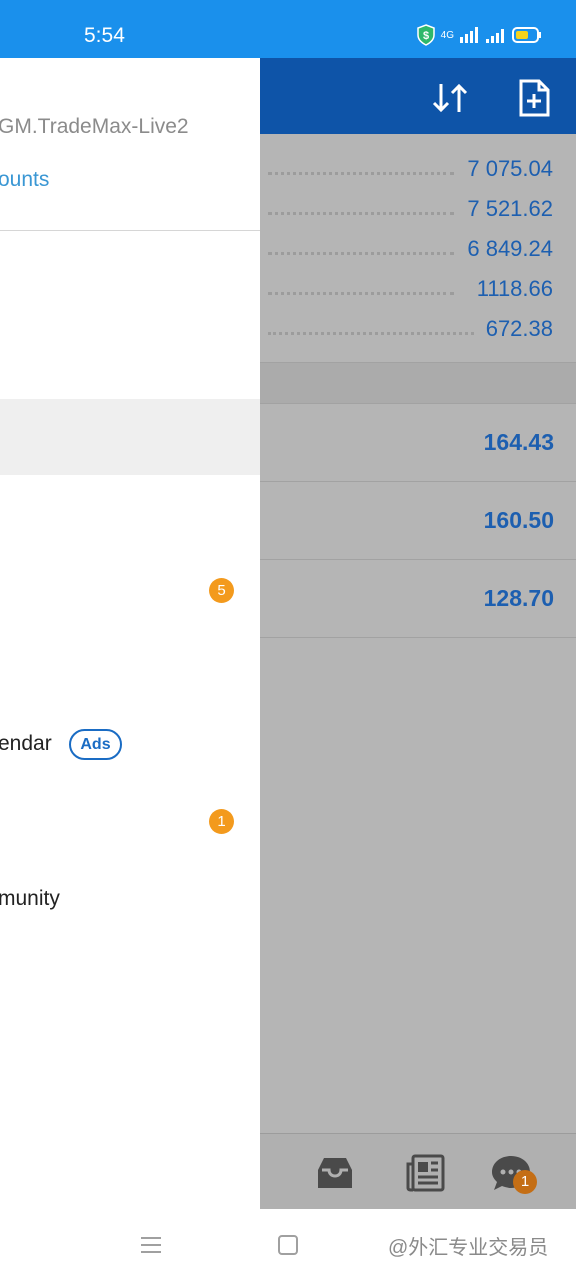  I want to click on signal-icon, so click(469, 35).